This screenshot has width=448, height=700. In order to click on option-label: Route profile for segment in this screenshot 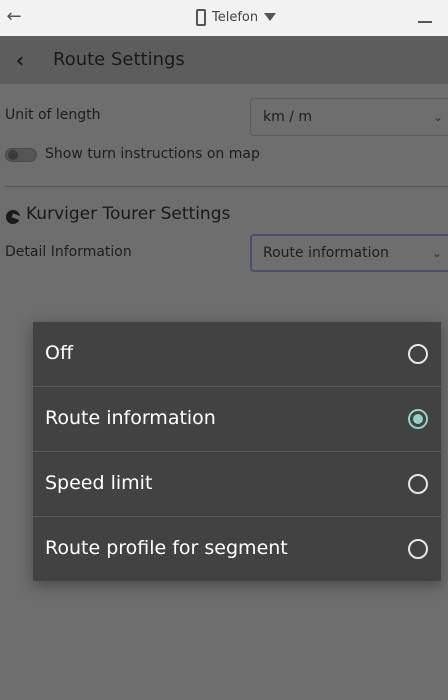, I will do `click(166, 548)`.